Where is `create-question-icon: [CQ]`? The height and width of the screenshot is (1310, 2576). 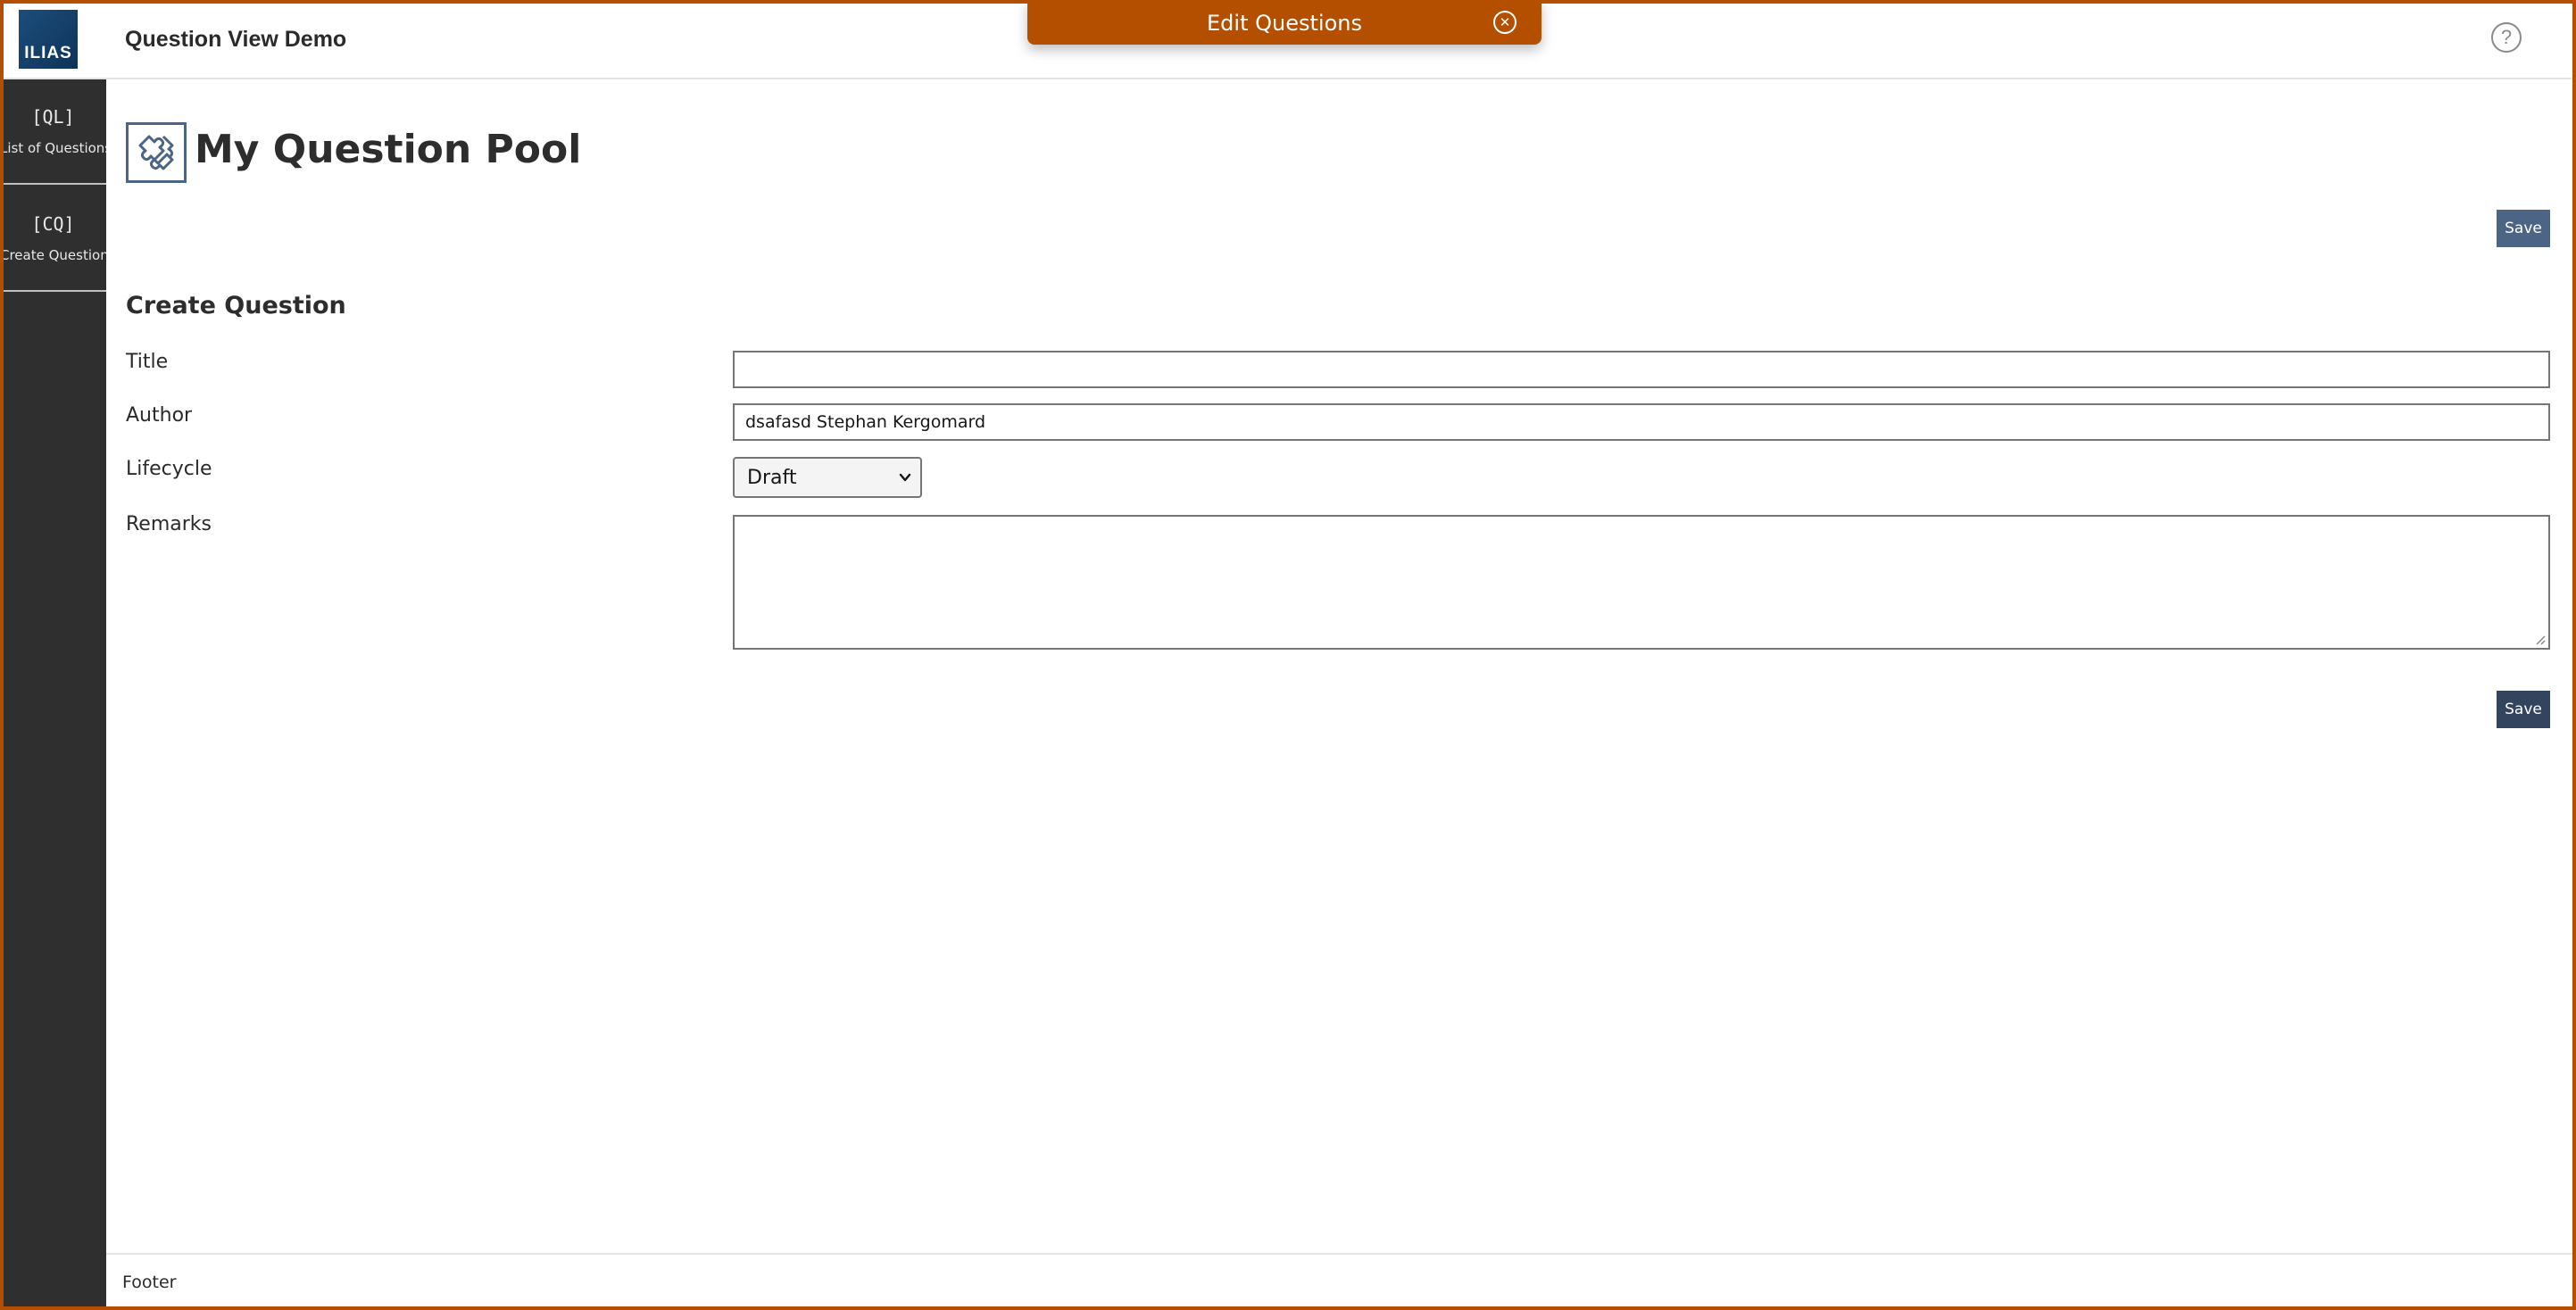 create-question-icon: [CQ] is located at coordinates (53, 224).